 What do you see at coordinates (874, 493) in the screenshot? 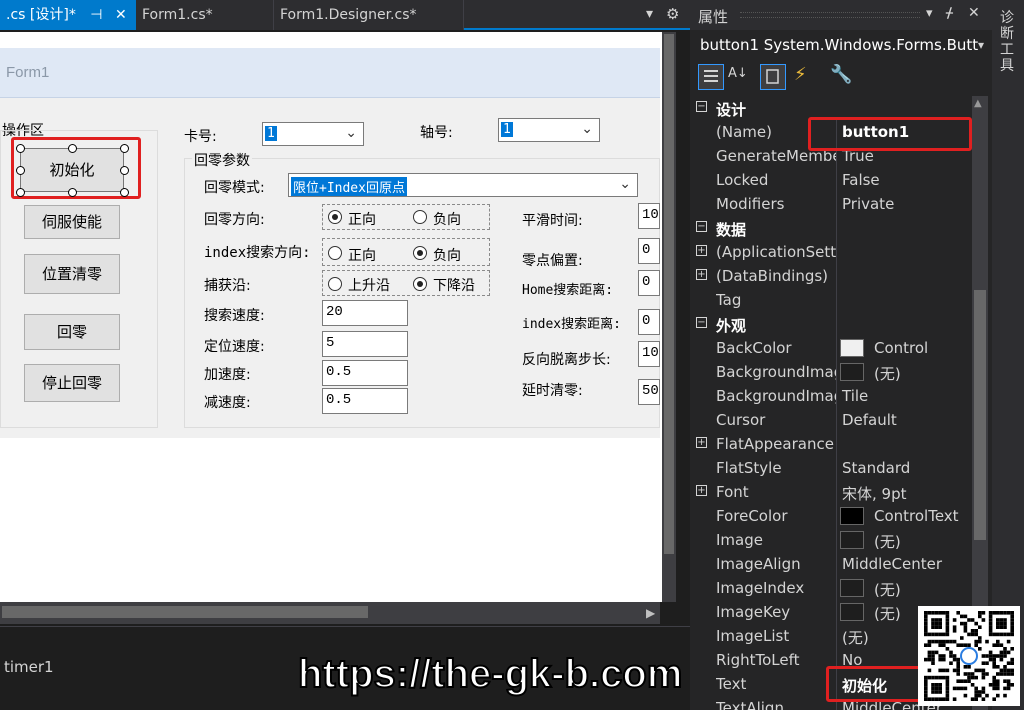
I see `property-value: 宋体, 9pt` at bounding box center [874, 493].